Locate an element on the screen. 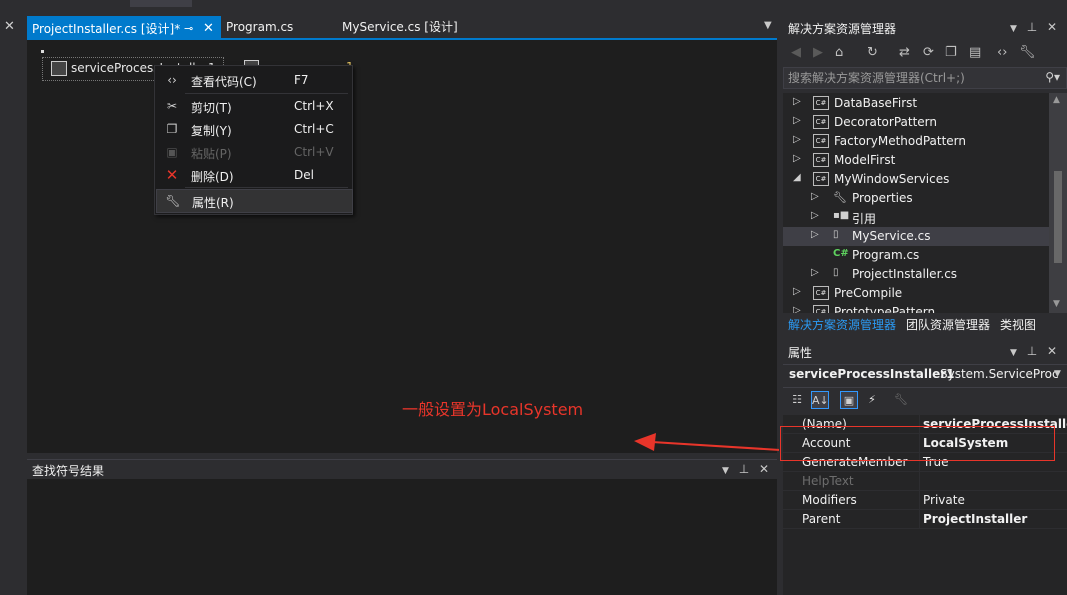 The width and height of the screenshot is (1067, 595). property-row-modifiers: Modifiers Private is located at coordinates (925, 500).